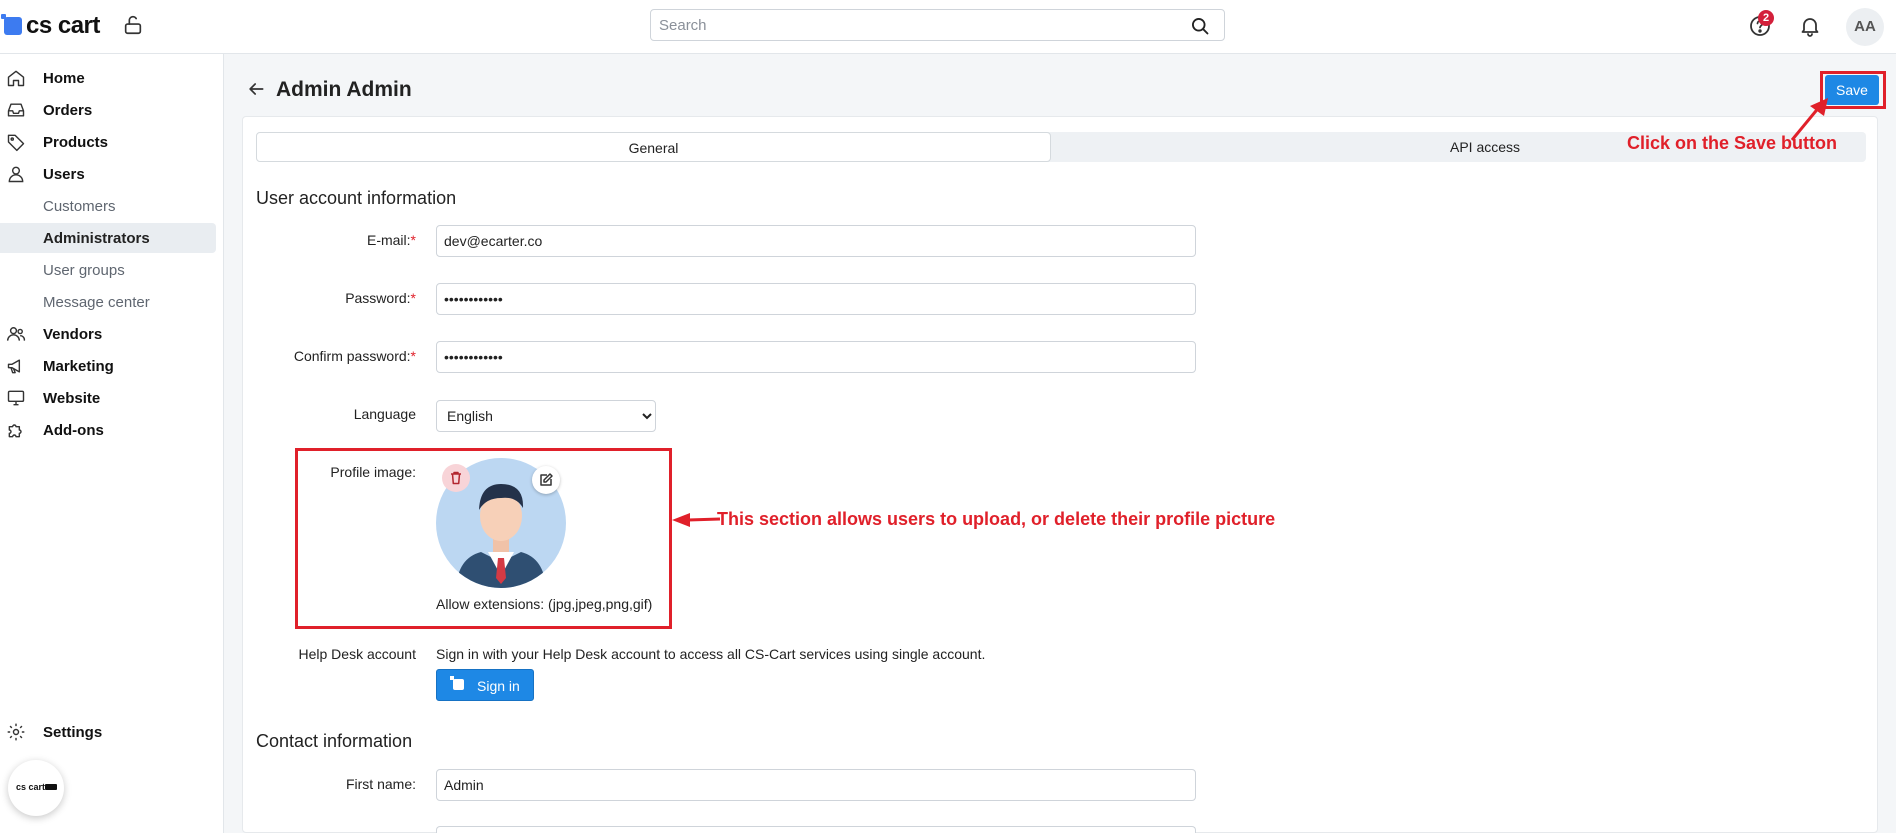 This screenshot has height=833, width=1896. What do you see at coordinates (108, 110) in the screenshot?
I see `sidebar-item-orders: Orders` at bounding box center [108, 110].